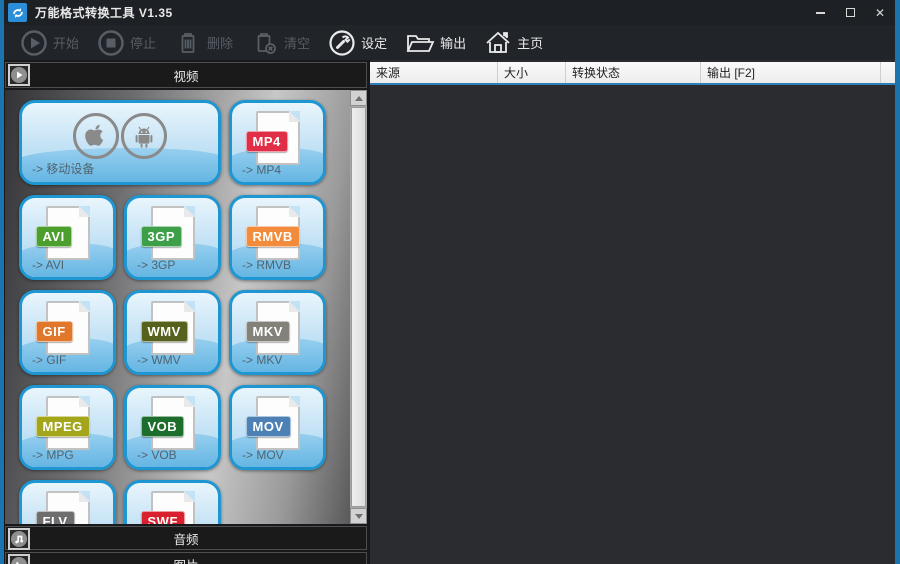  Describe the element at coordinates (159, 360) in the screenshot. I see `format-label: -> WMV` at that location.